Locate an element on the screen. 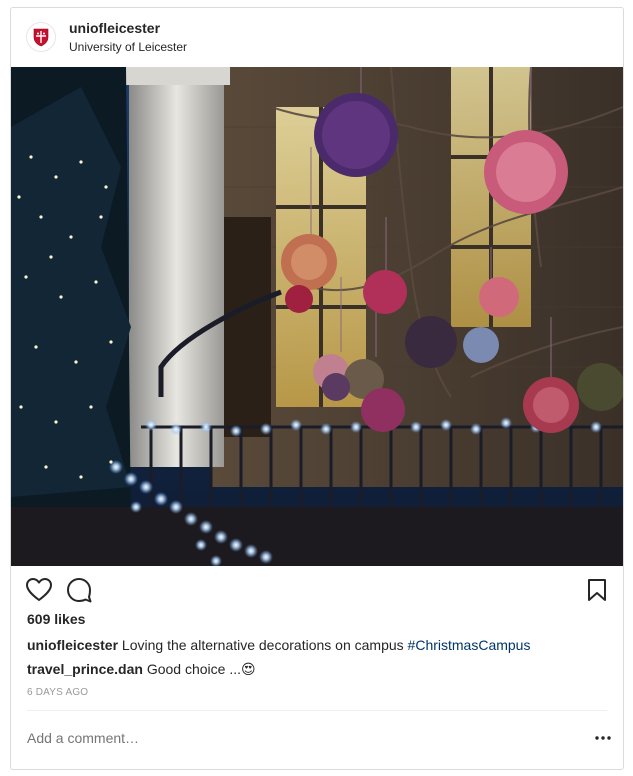 The image size is (633, 776). comment-button is located at coordinates (79, 590).